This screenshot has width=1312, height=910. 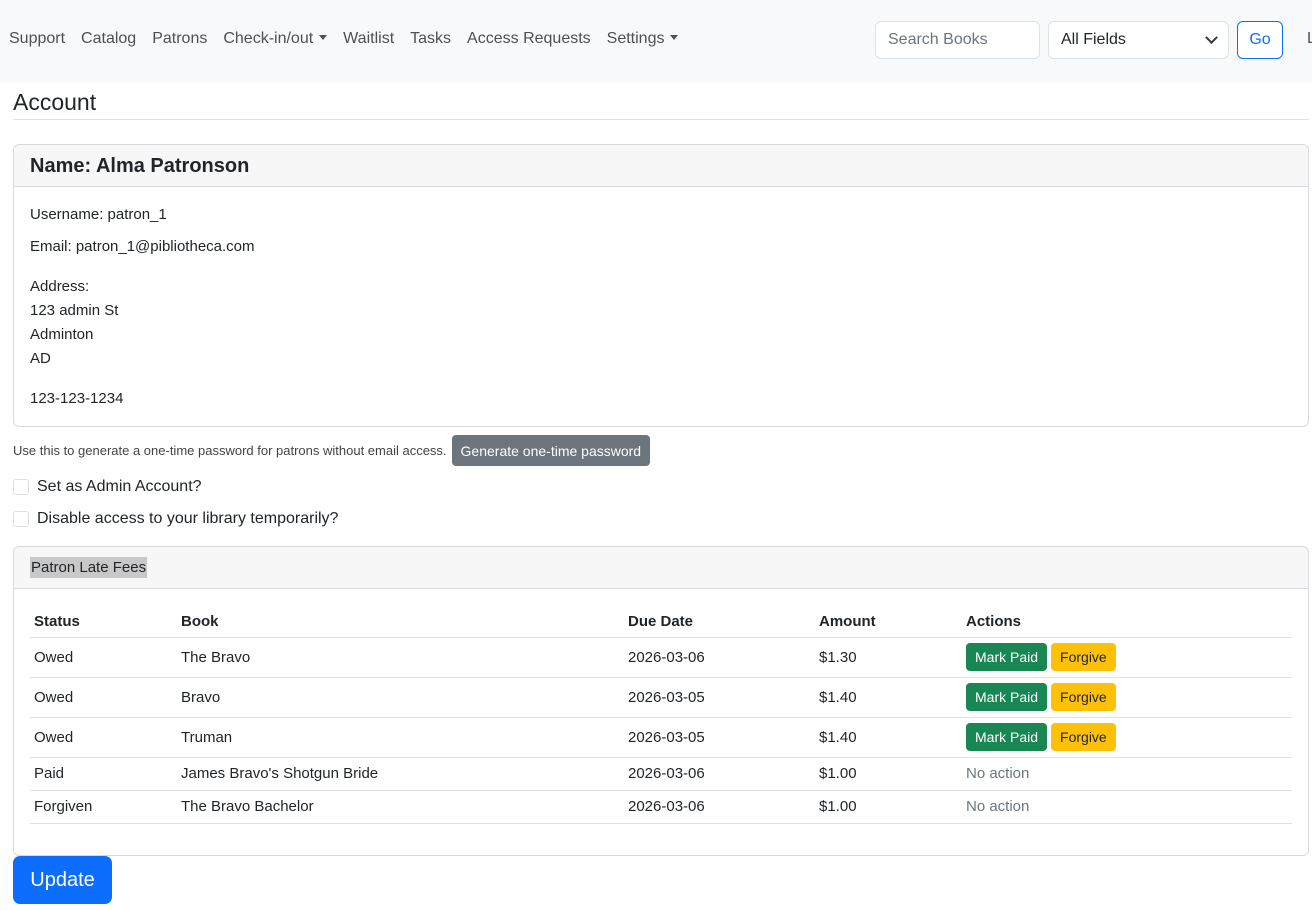 I want to click on nav-link-settings: Settings, so click(x=643, y=39).